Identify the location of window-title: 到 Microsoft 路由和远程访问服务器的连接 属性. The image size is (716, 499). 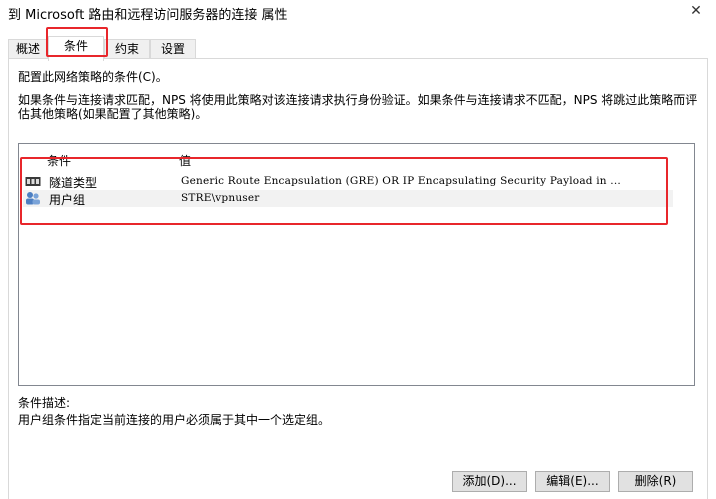
(148, 15).